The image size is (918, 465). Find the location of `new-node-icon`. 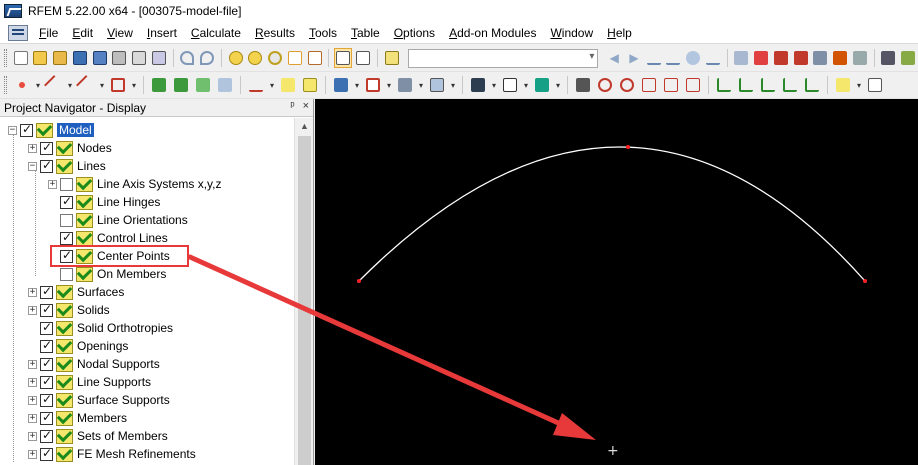

new-node-icon is located at coordinates (22, 85).